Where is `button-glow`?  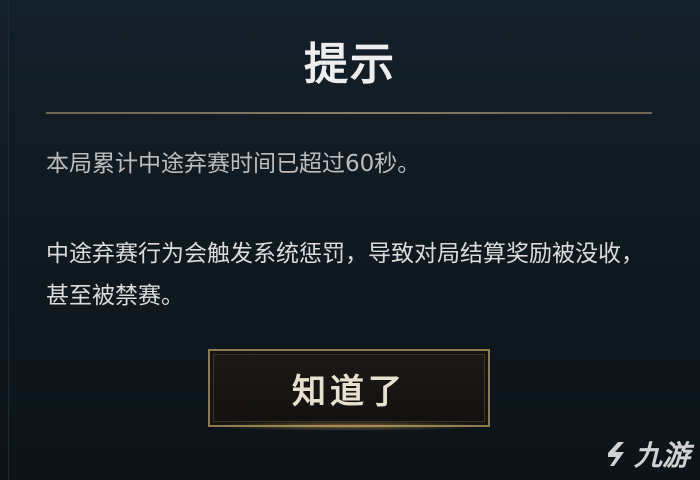
button-glow is located at coordinates (349, 426).